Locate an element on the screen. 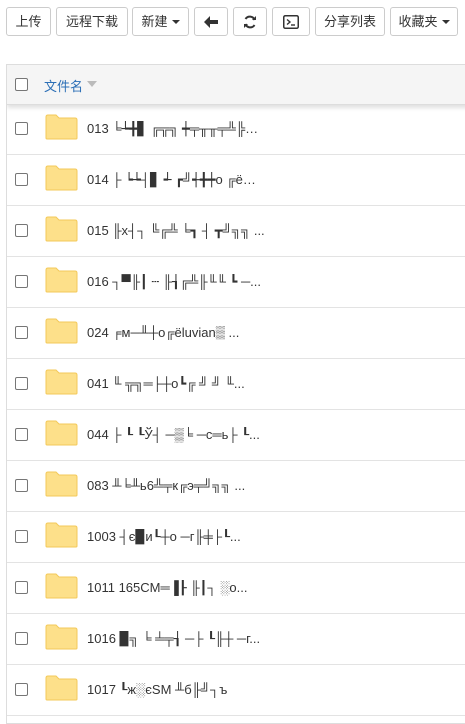  terminal-icon is located at coordinates (291, 21).